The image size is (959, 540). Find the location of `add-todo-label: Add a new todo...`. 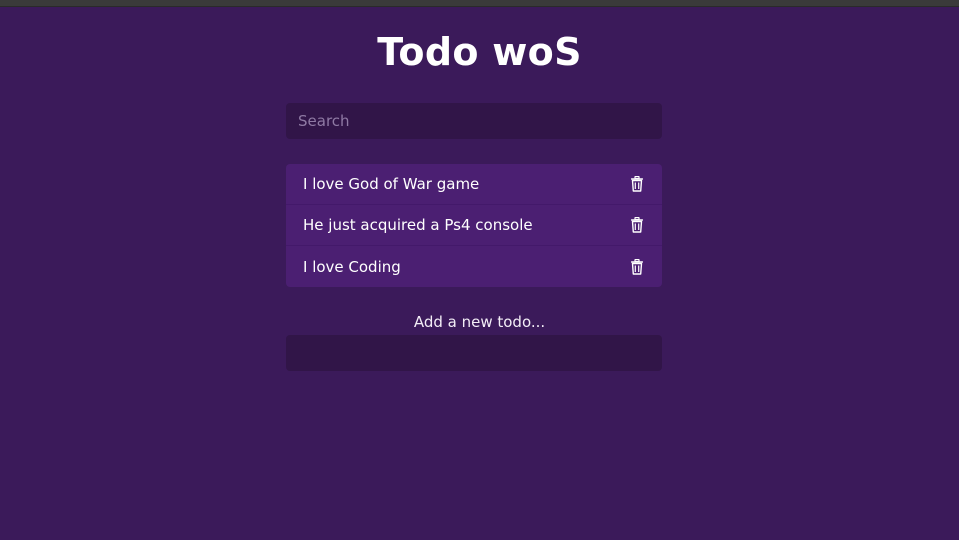

add-todo-label: Add a new todo... is located at coordinates (479, 322).